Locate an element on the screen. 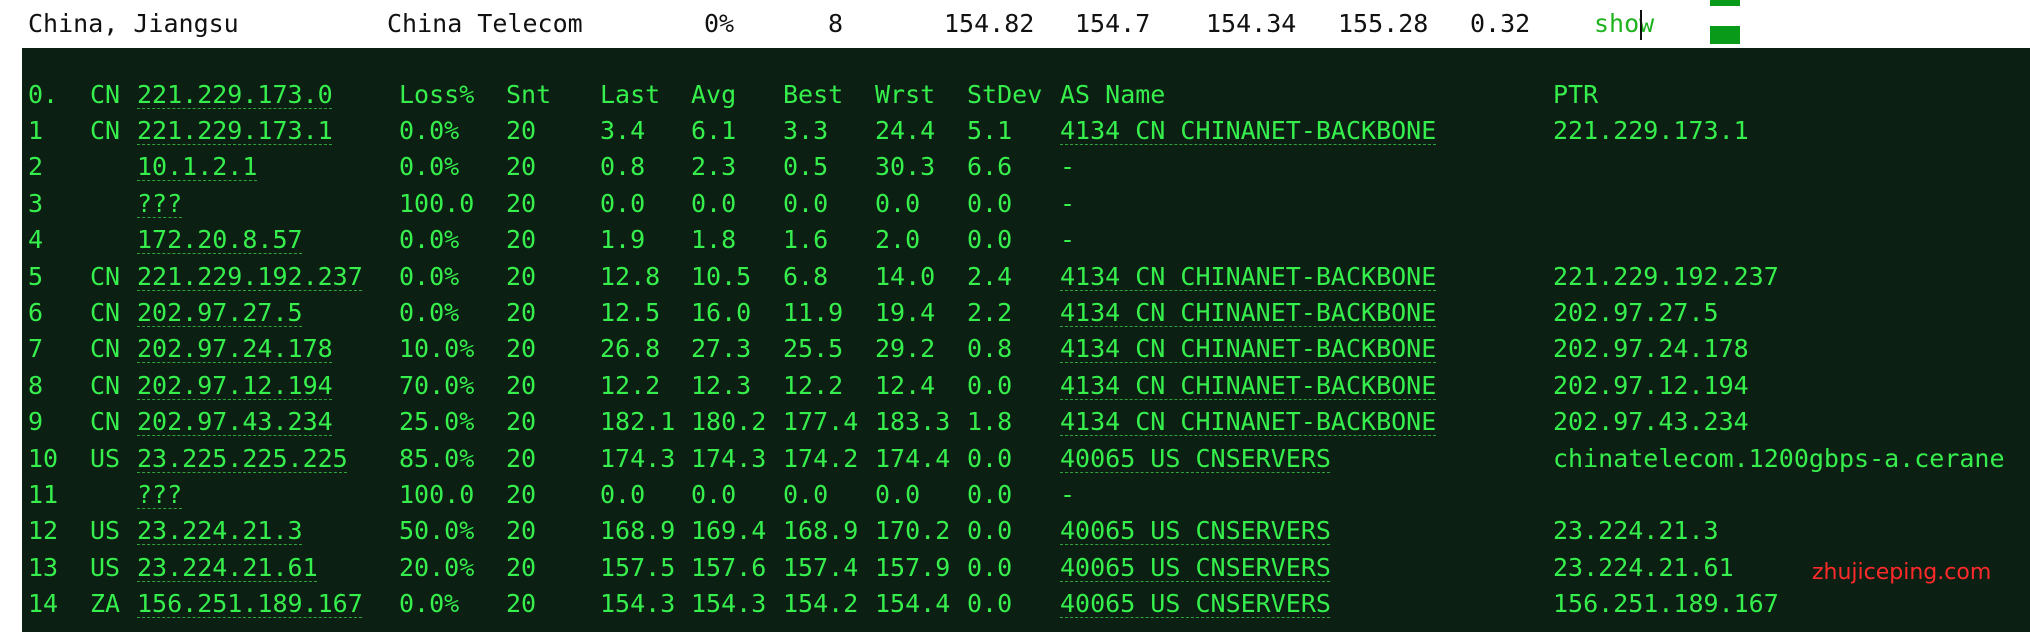 Image resolution: width=2030 pixels, height=632 pixels. hop-number: 3 is located at coordinates (36, 203).